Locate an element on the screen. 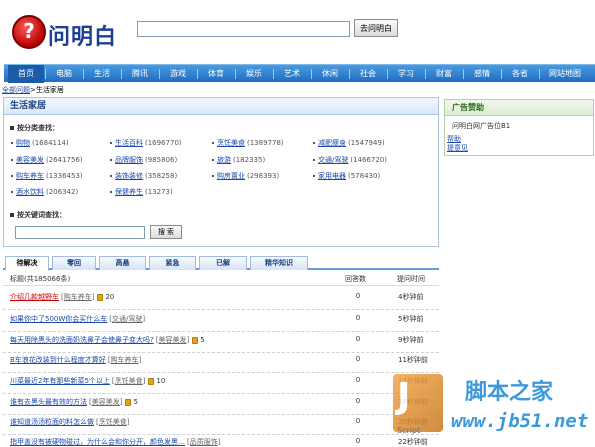 This screenshot has width=595, height=447. category-count: (13273) is located at coordinates (159, 192).